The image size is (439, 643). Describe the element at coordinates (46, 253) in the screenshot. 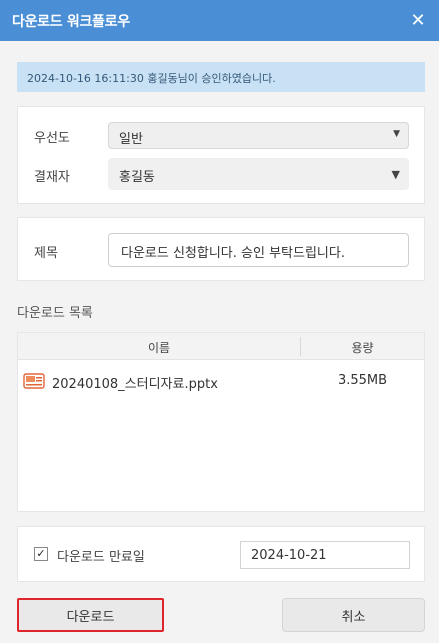

I see `subject-label: 제목` at that location.